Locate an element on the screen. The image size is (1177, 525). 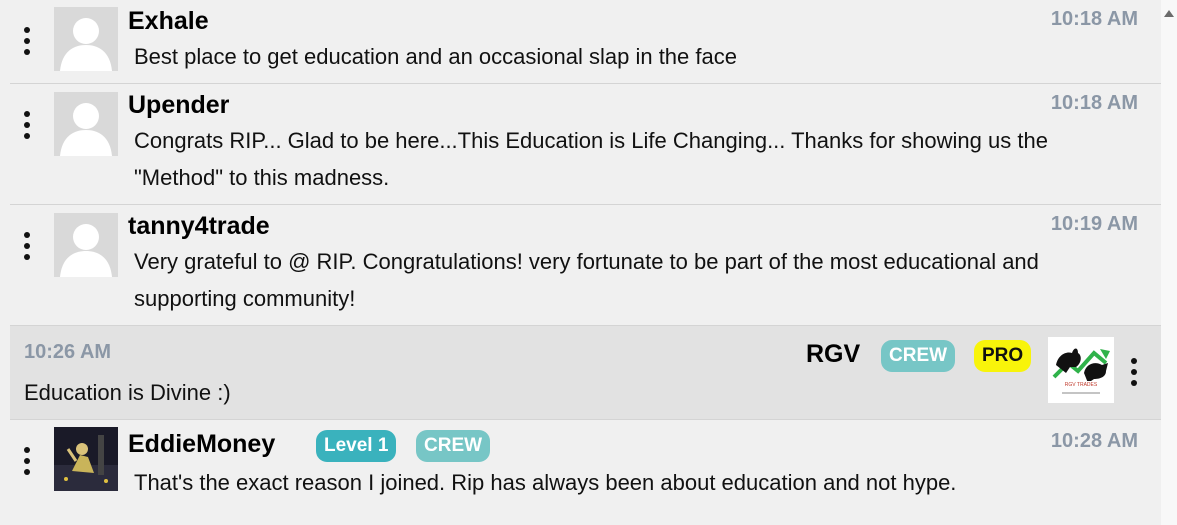
level-badge: Level 1 is located at coordinates (356, 446).